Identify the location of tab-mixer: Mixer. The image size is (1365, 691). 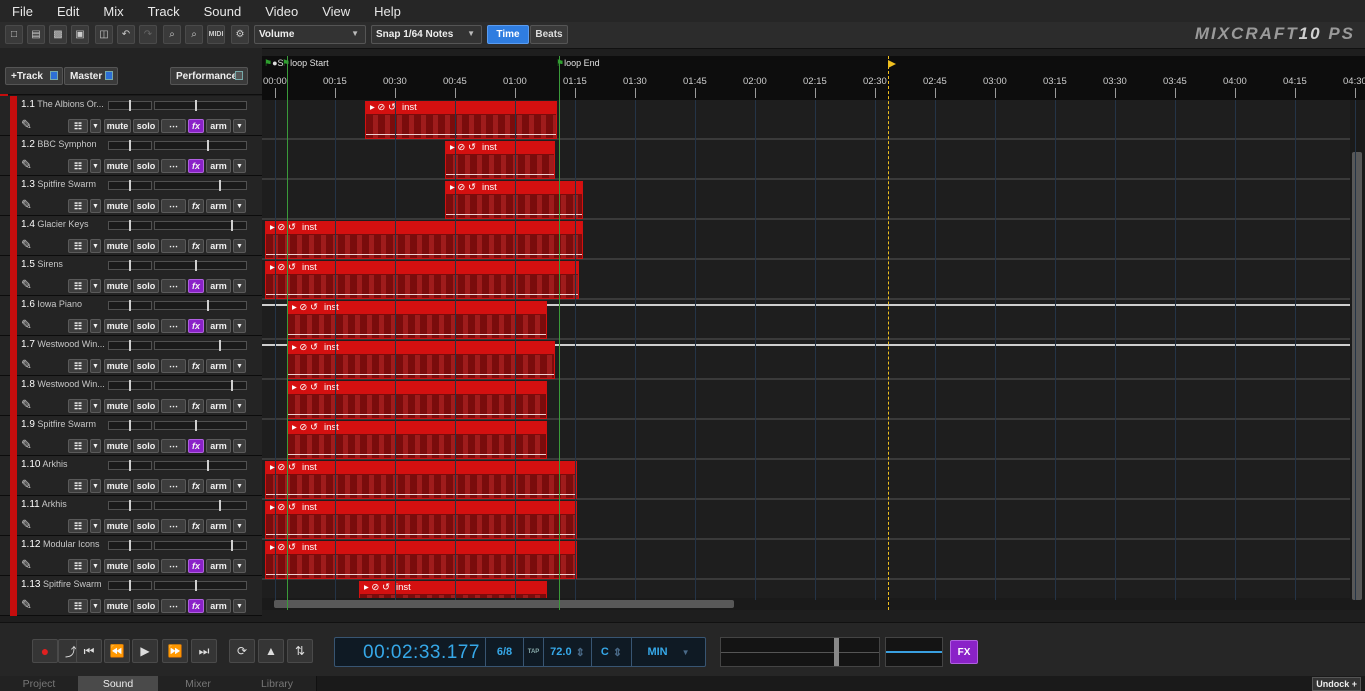
(198, 683).